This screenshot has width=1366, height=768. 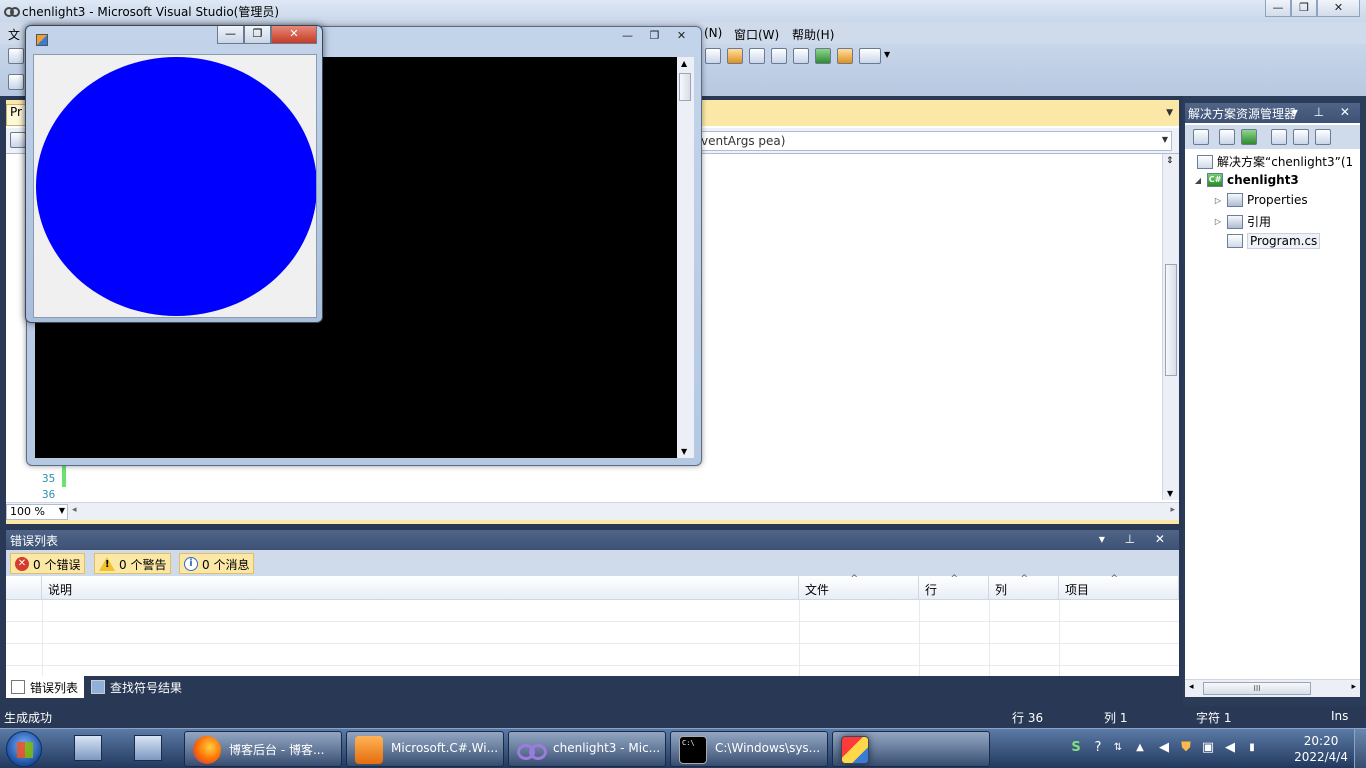 I want to click on show-desktop-button, so click(x=1360, y=748).